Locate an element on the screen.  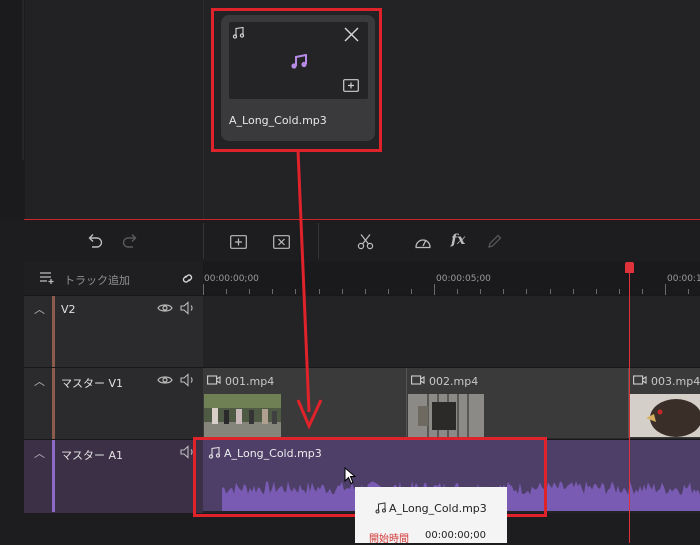
timecode-label: 00:00:1 is located at coordinates (683, 279).